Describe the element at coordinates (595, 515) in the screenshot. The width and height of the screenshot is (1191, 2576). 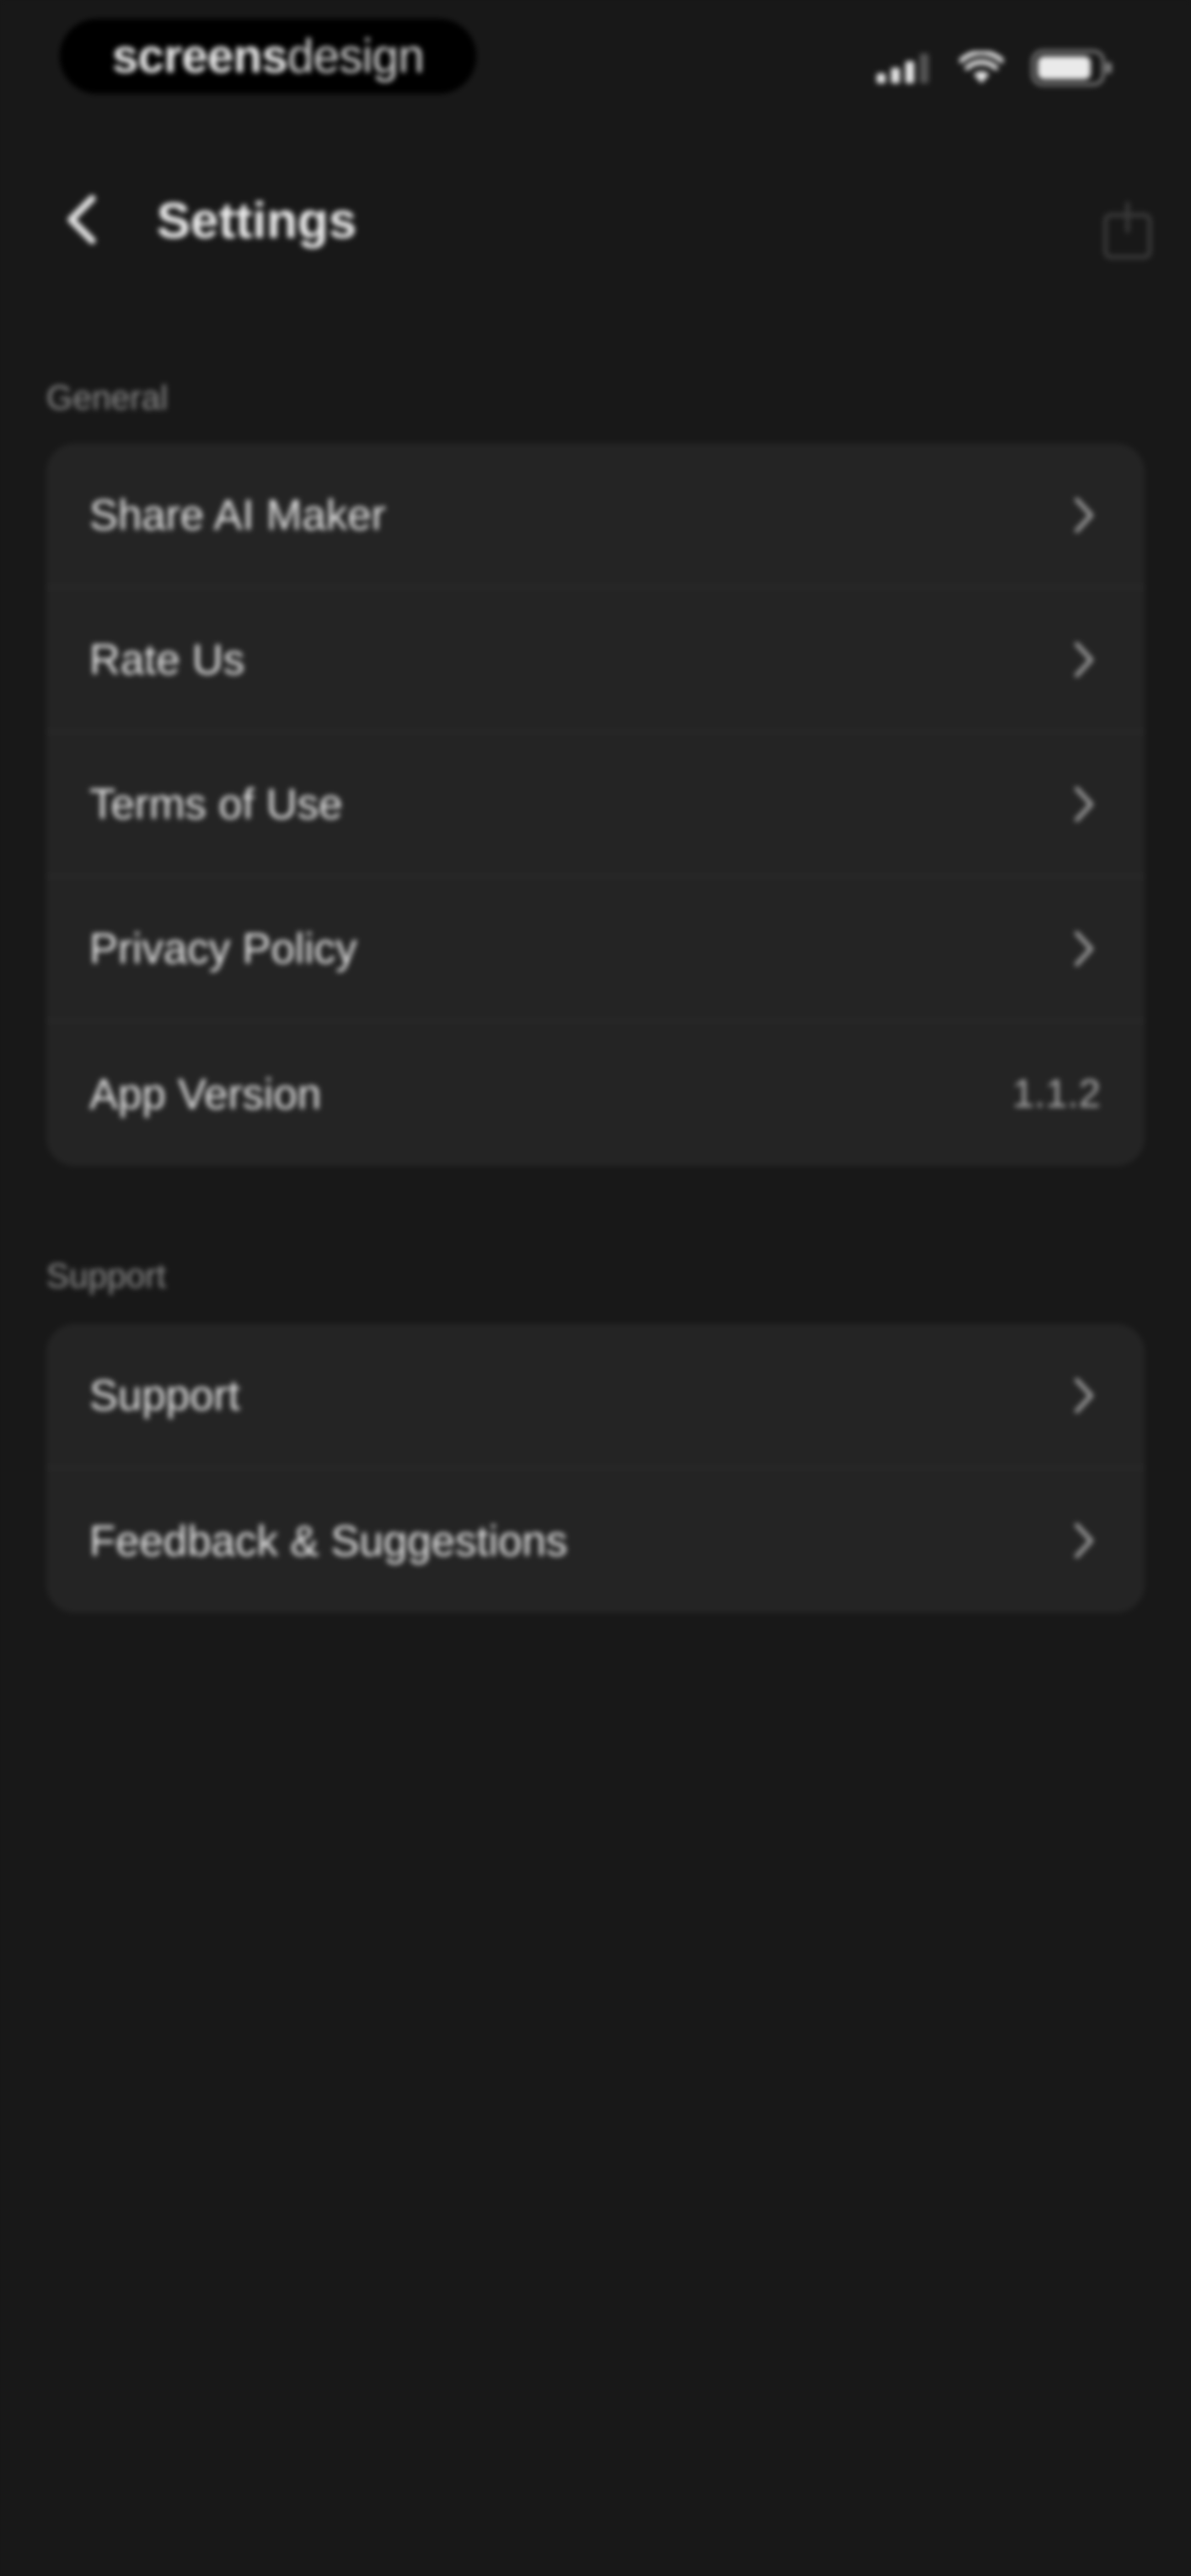
I see `row-share-ai-maker: Share AI Maker` at that location.